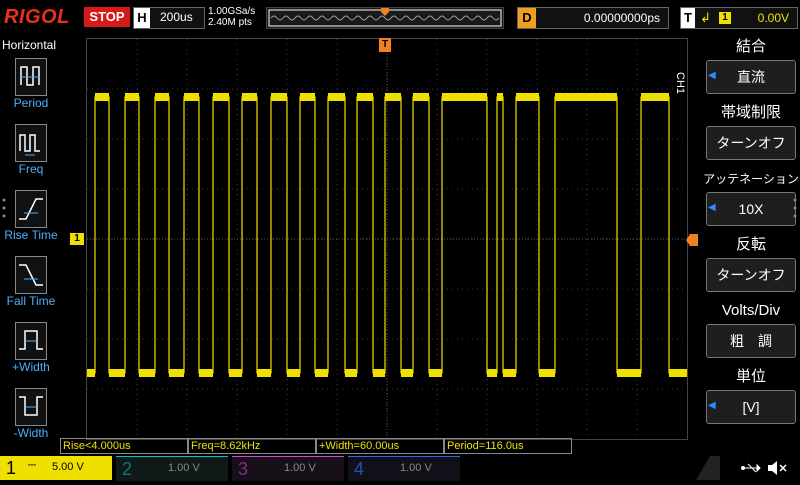 This screenshot has height=485, width=800. I want to click on positive-width-icon, so click(31, 341).